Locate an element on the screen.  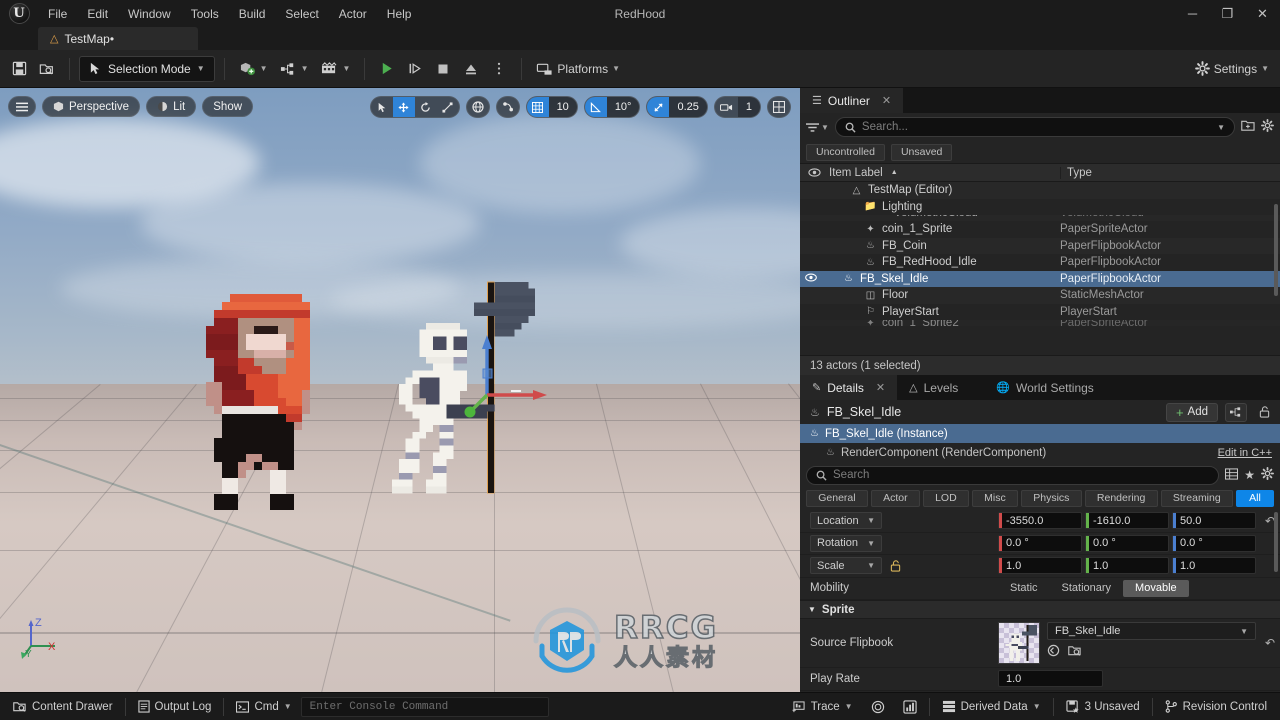
new-folder-button is located at coordinates (1248, 127).